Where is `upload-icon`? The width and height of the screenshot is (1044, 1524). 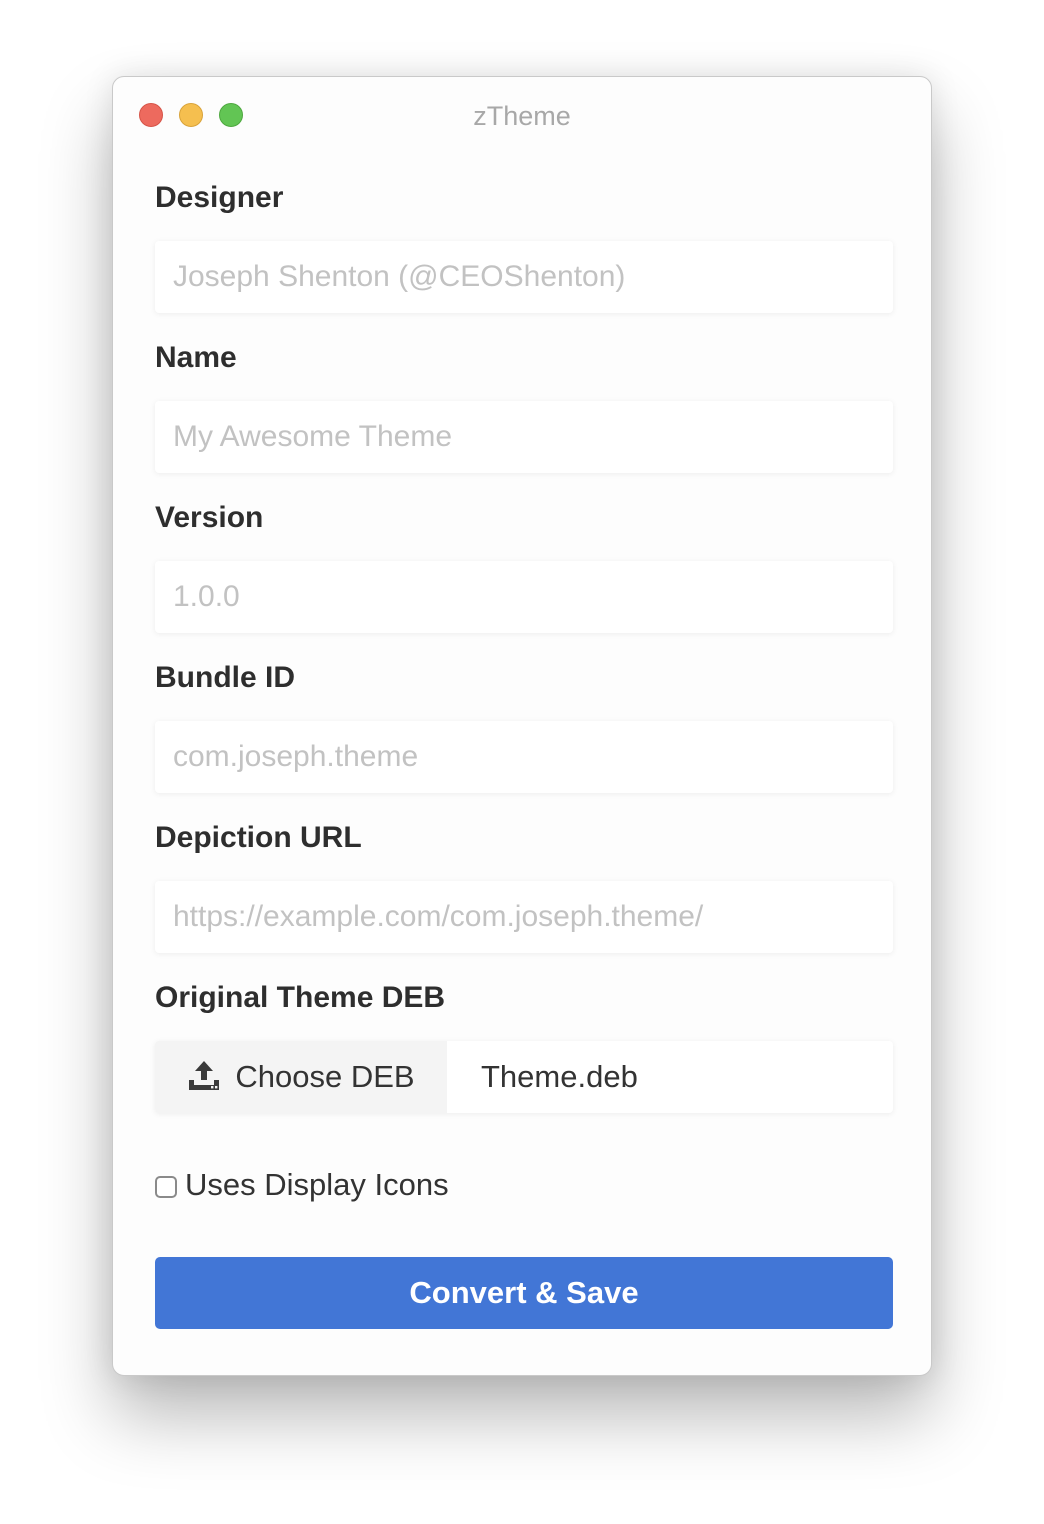
upload-icon is located at coordinates (204, 1077).